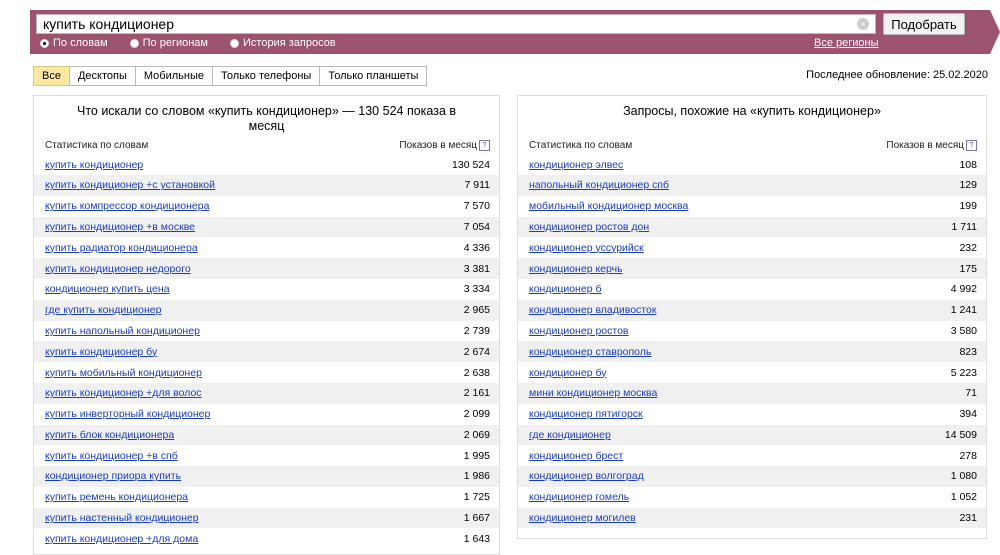 The height and width of the screenshot is (555, 1000). Describe the element at coordinates (127, 414) in the screenshot. I see `query-link: купить инверторный кондиционер` at that location.